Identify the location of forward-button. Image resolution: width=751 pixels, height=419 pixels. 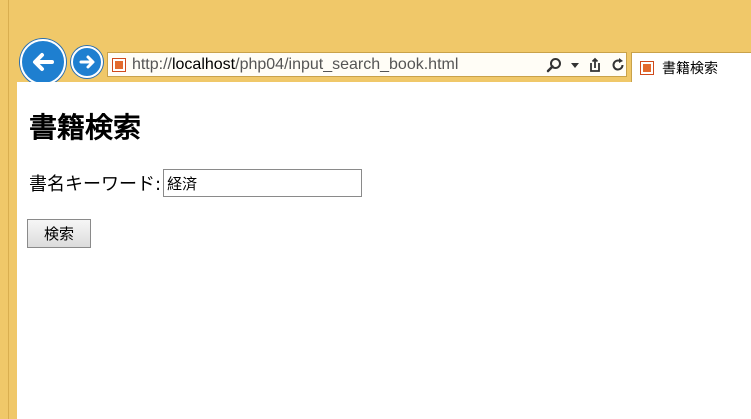
(87, 62).